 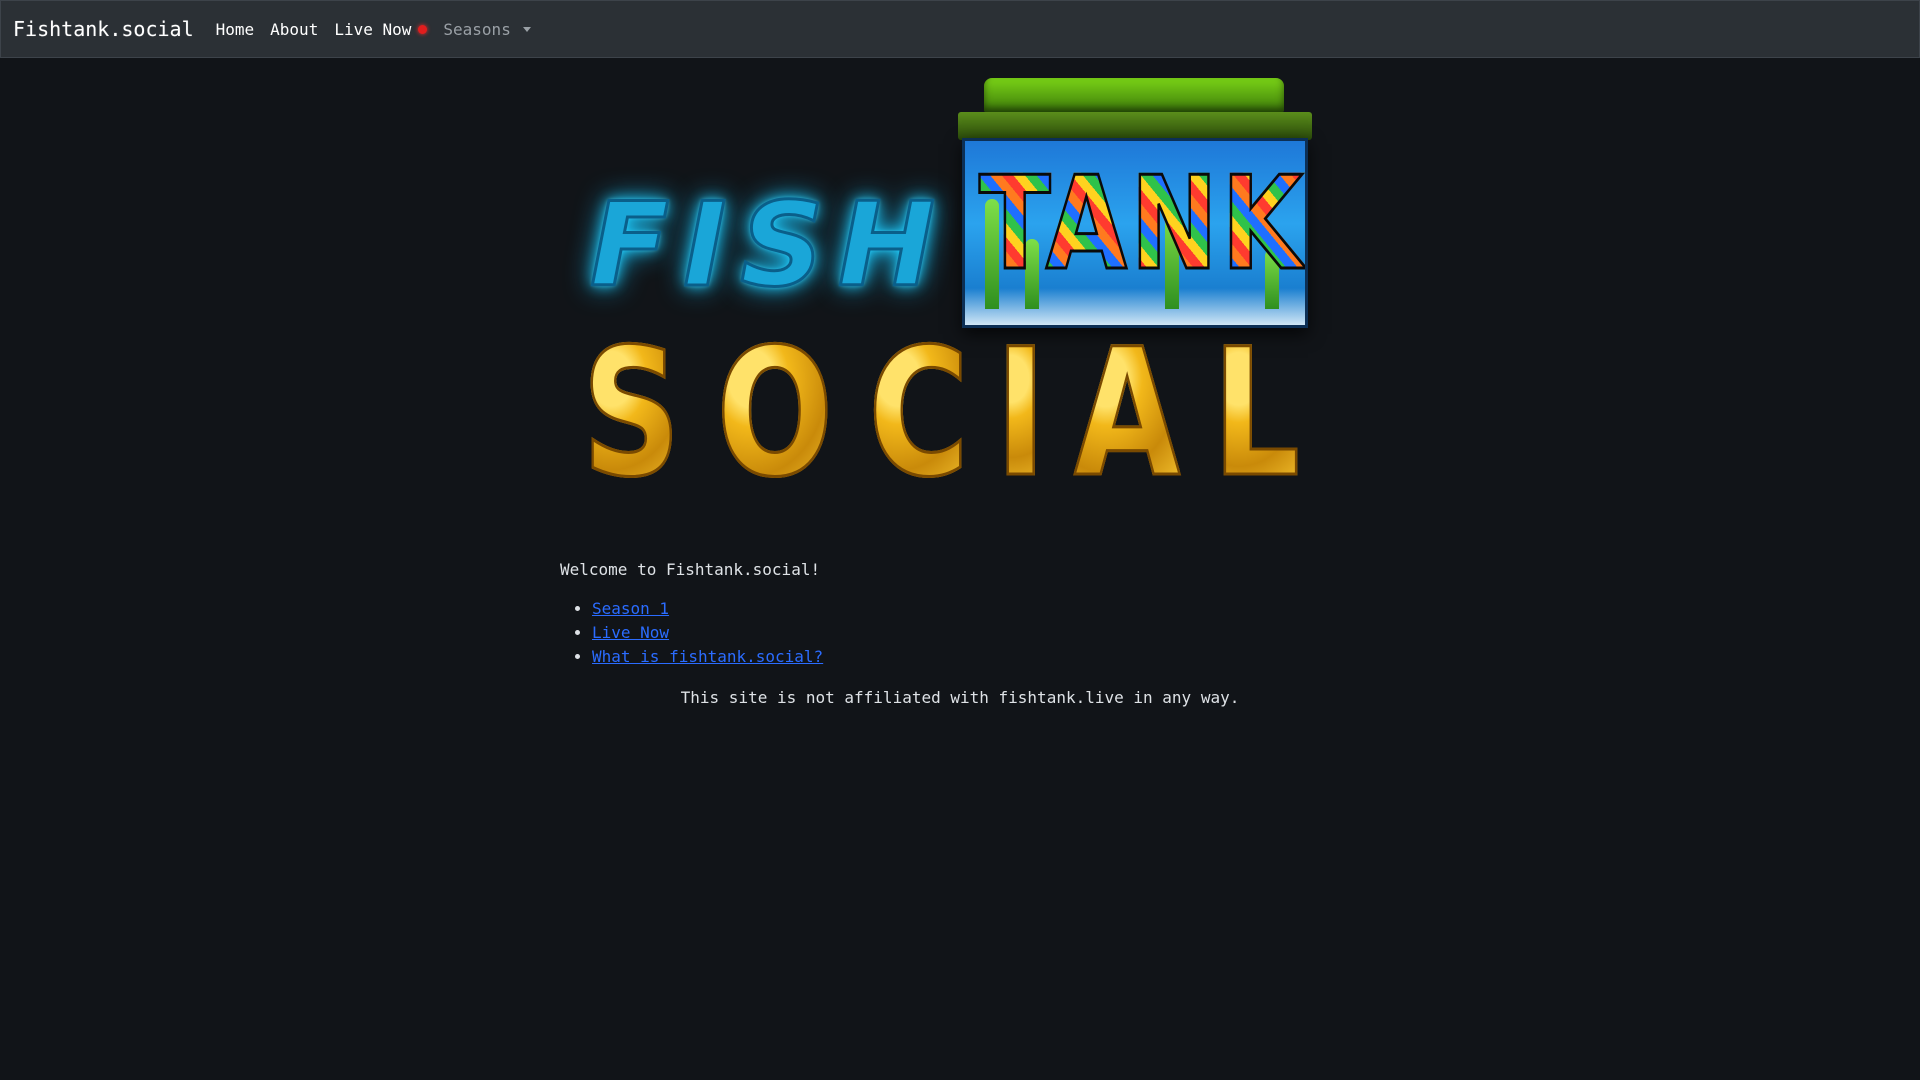 I want to click on logo-letter: L, so click(x=1256, y=413).